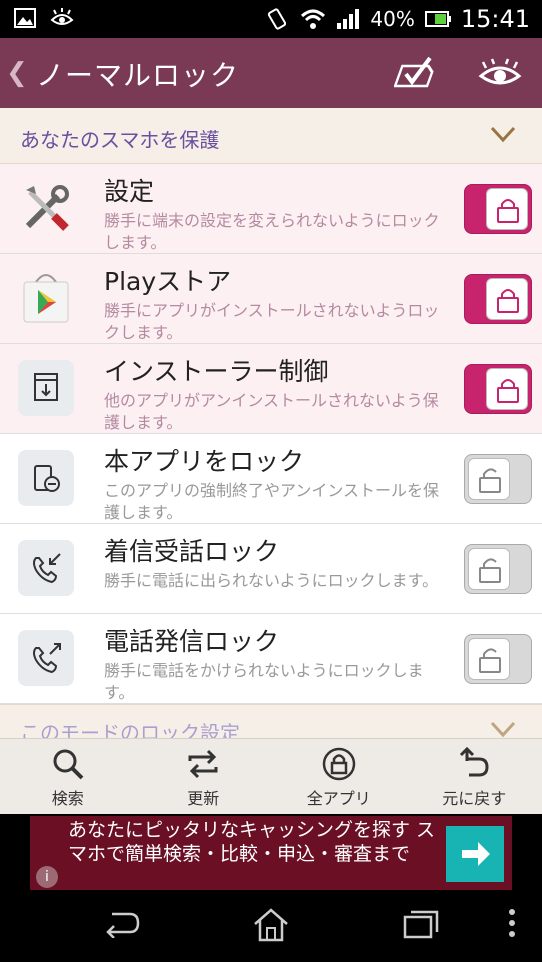  What do you see at coordinates (277, 19) in the screenshot?
I see `vibrate-icon` at bounding box center [277, 19].